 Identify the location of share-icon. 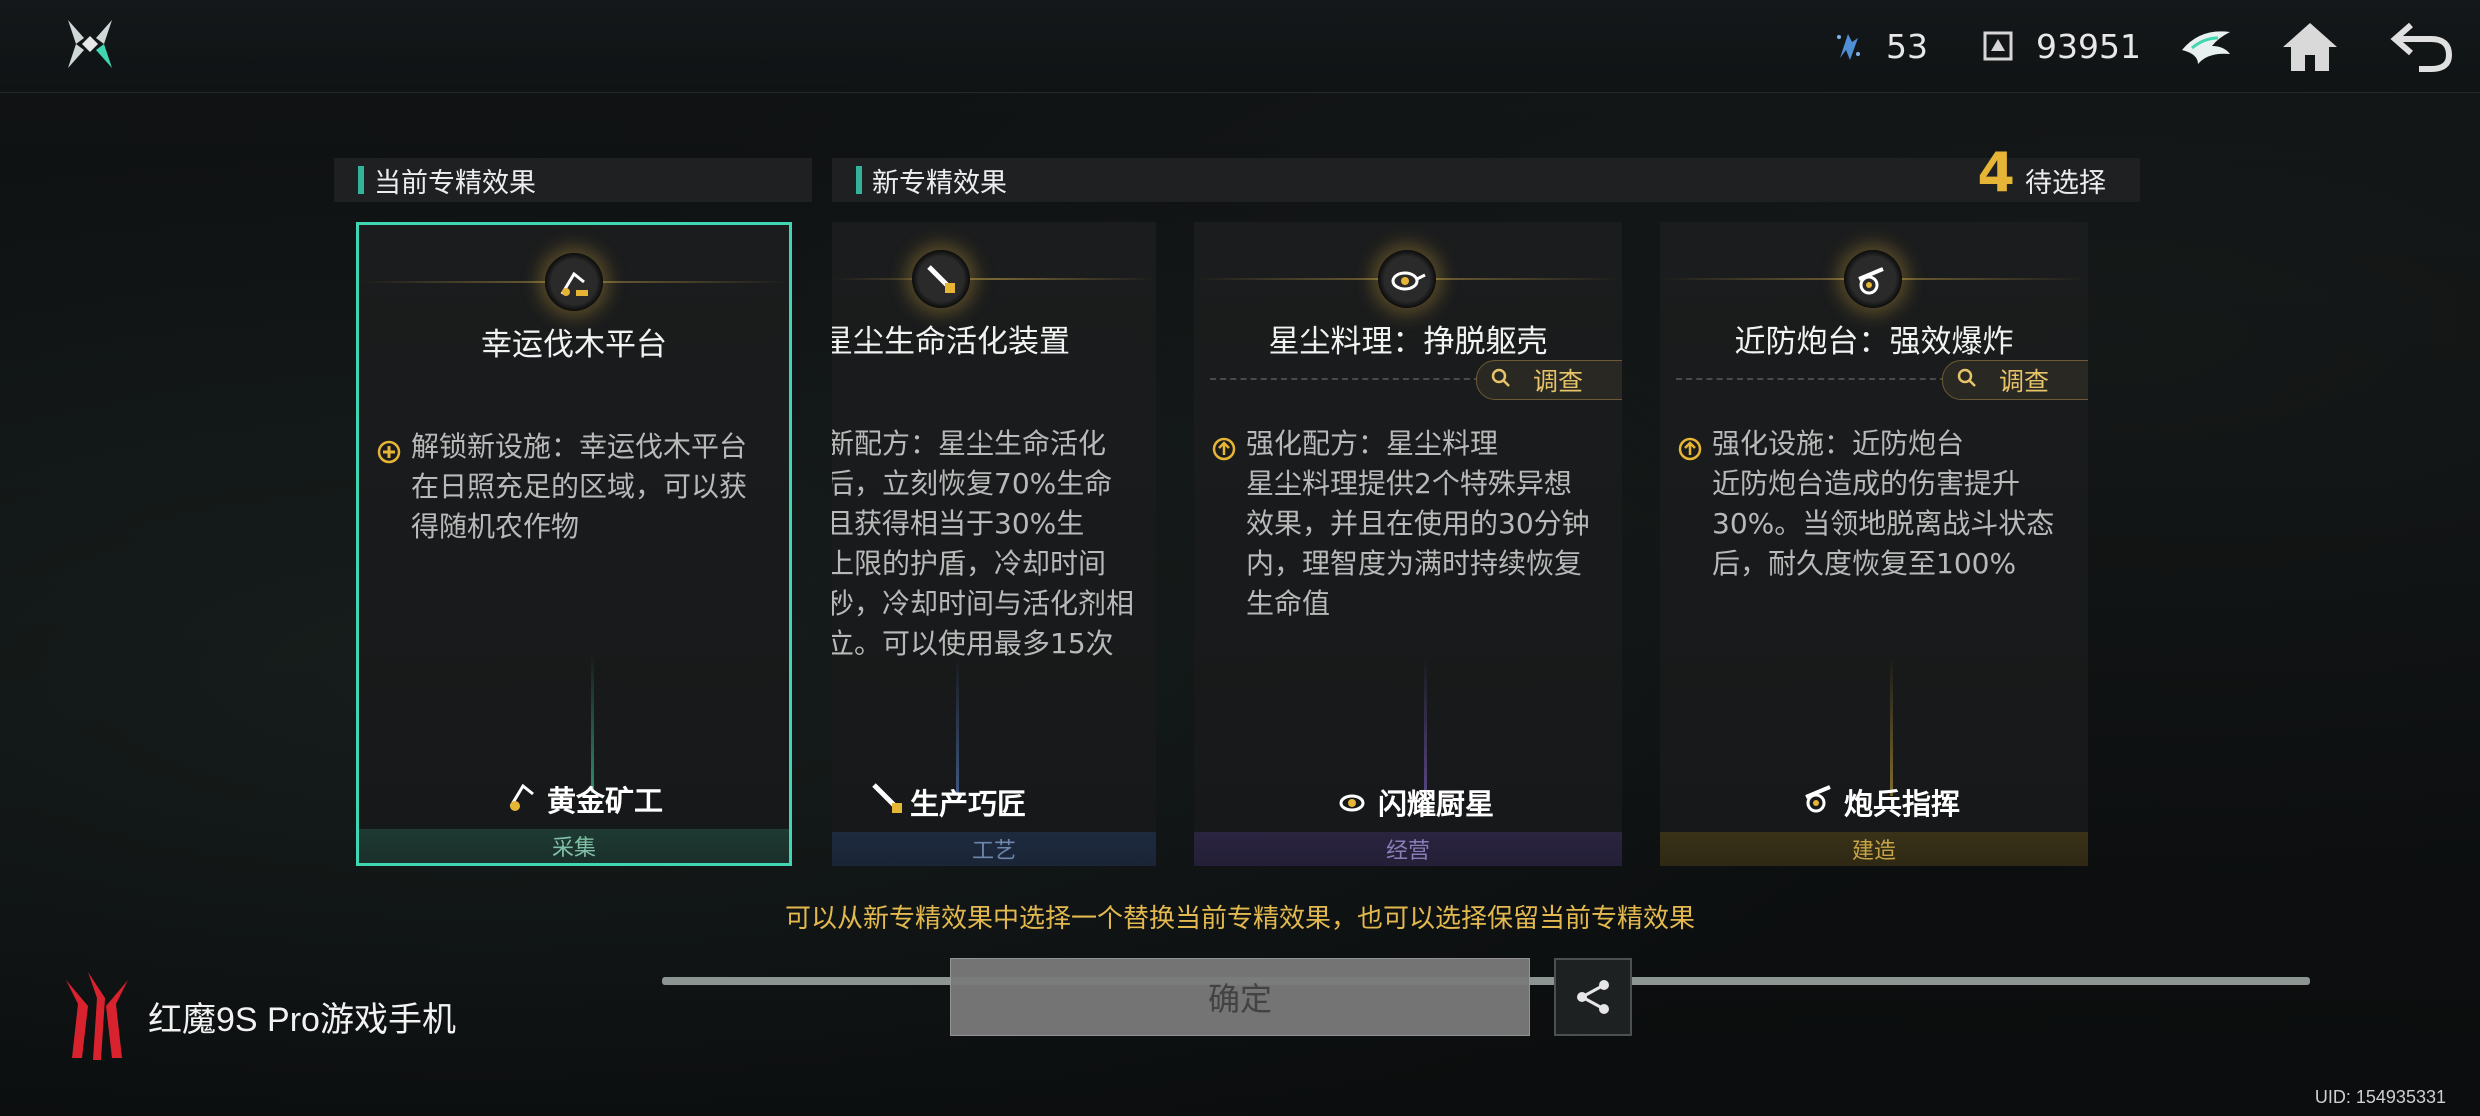
(1593, 997).